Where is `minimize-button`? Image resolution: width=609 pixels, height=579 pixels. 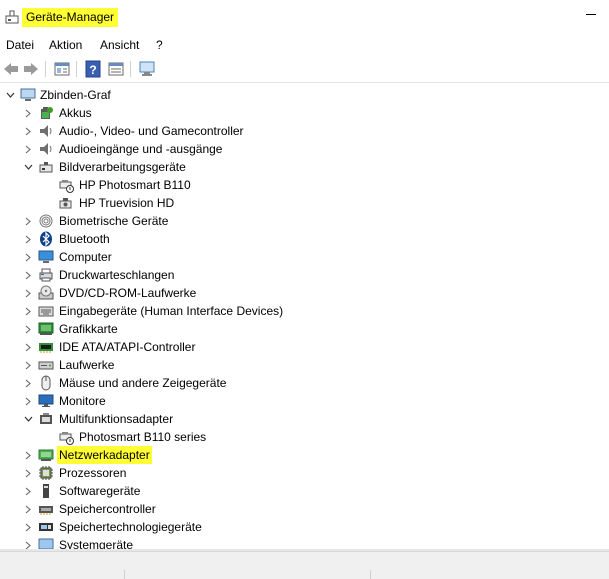 minimize-button is located at coordinates (591, 14).